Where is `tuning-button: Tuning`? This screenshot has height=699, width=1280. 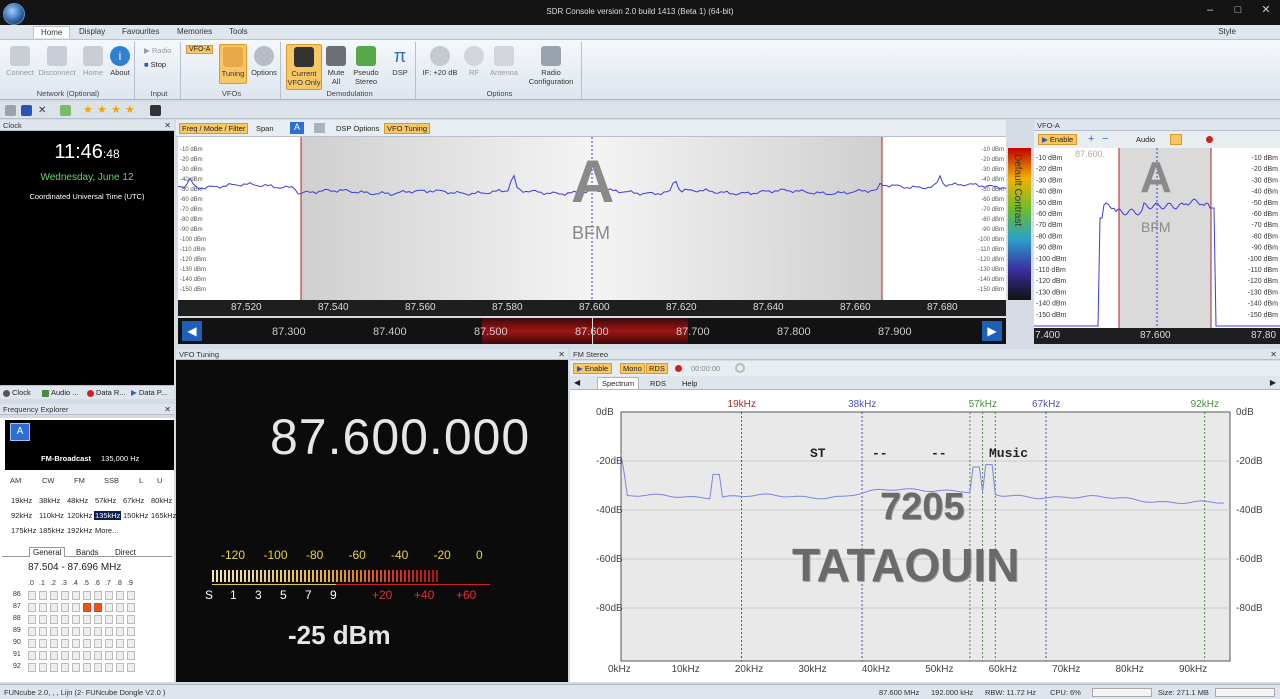 tuning-button: Tuning is located at coordinates (233, 64).